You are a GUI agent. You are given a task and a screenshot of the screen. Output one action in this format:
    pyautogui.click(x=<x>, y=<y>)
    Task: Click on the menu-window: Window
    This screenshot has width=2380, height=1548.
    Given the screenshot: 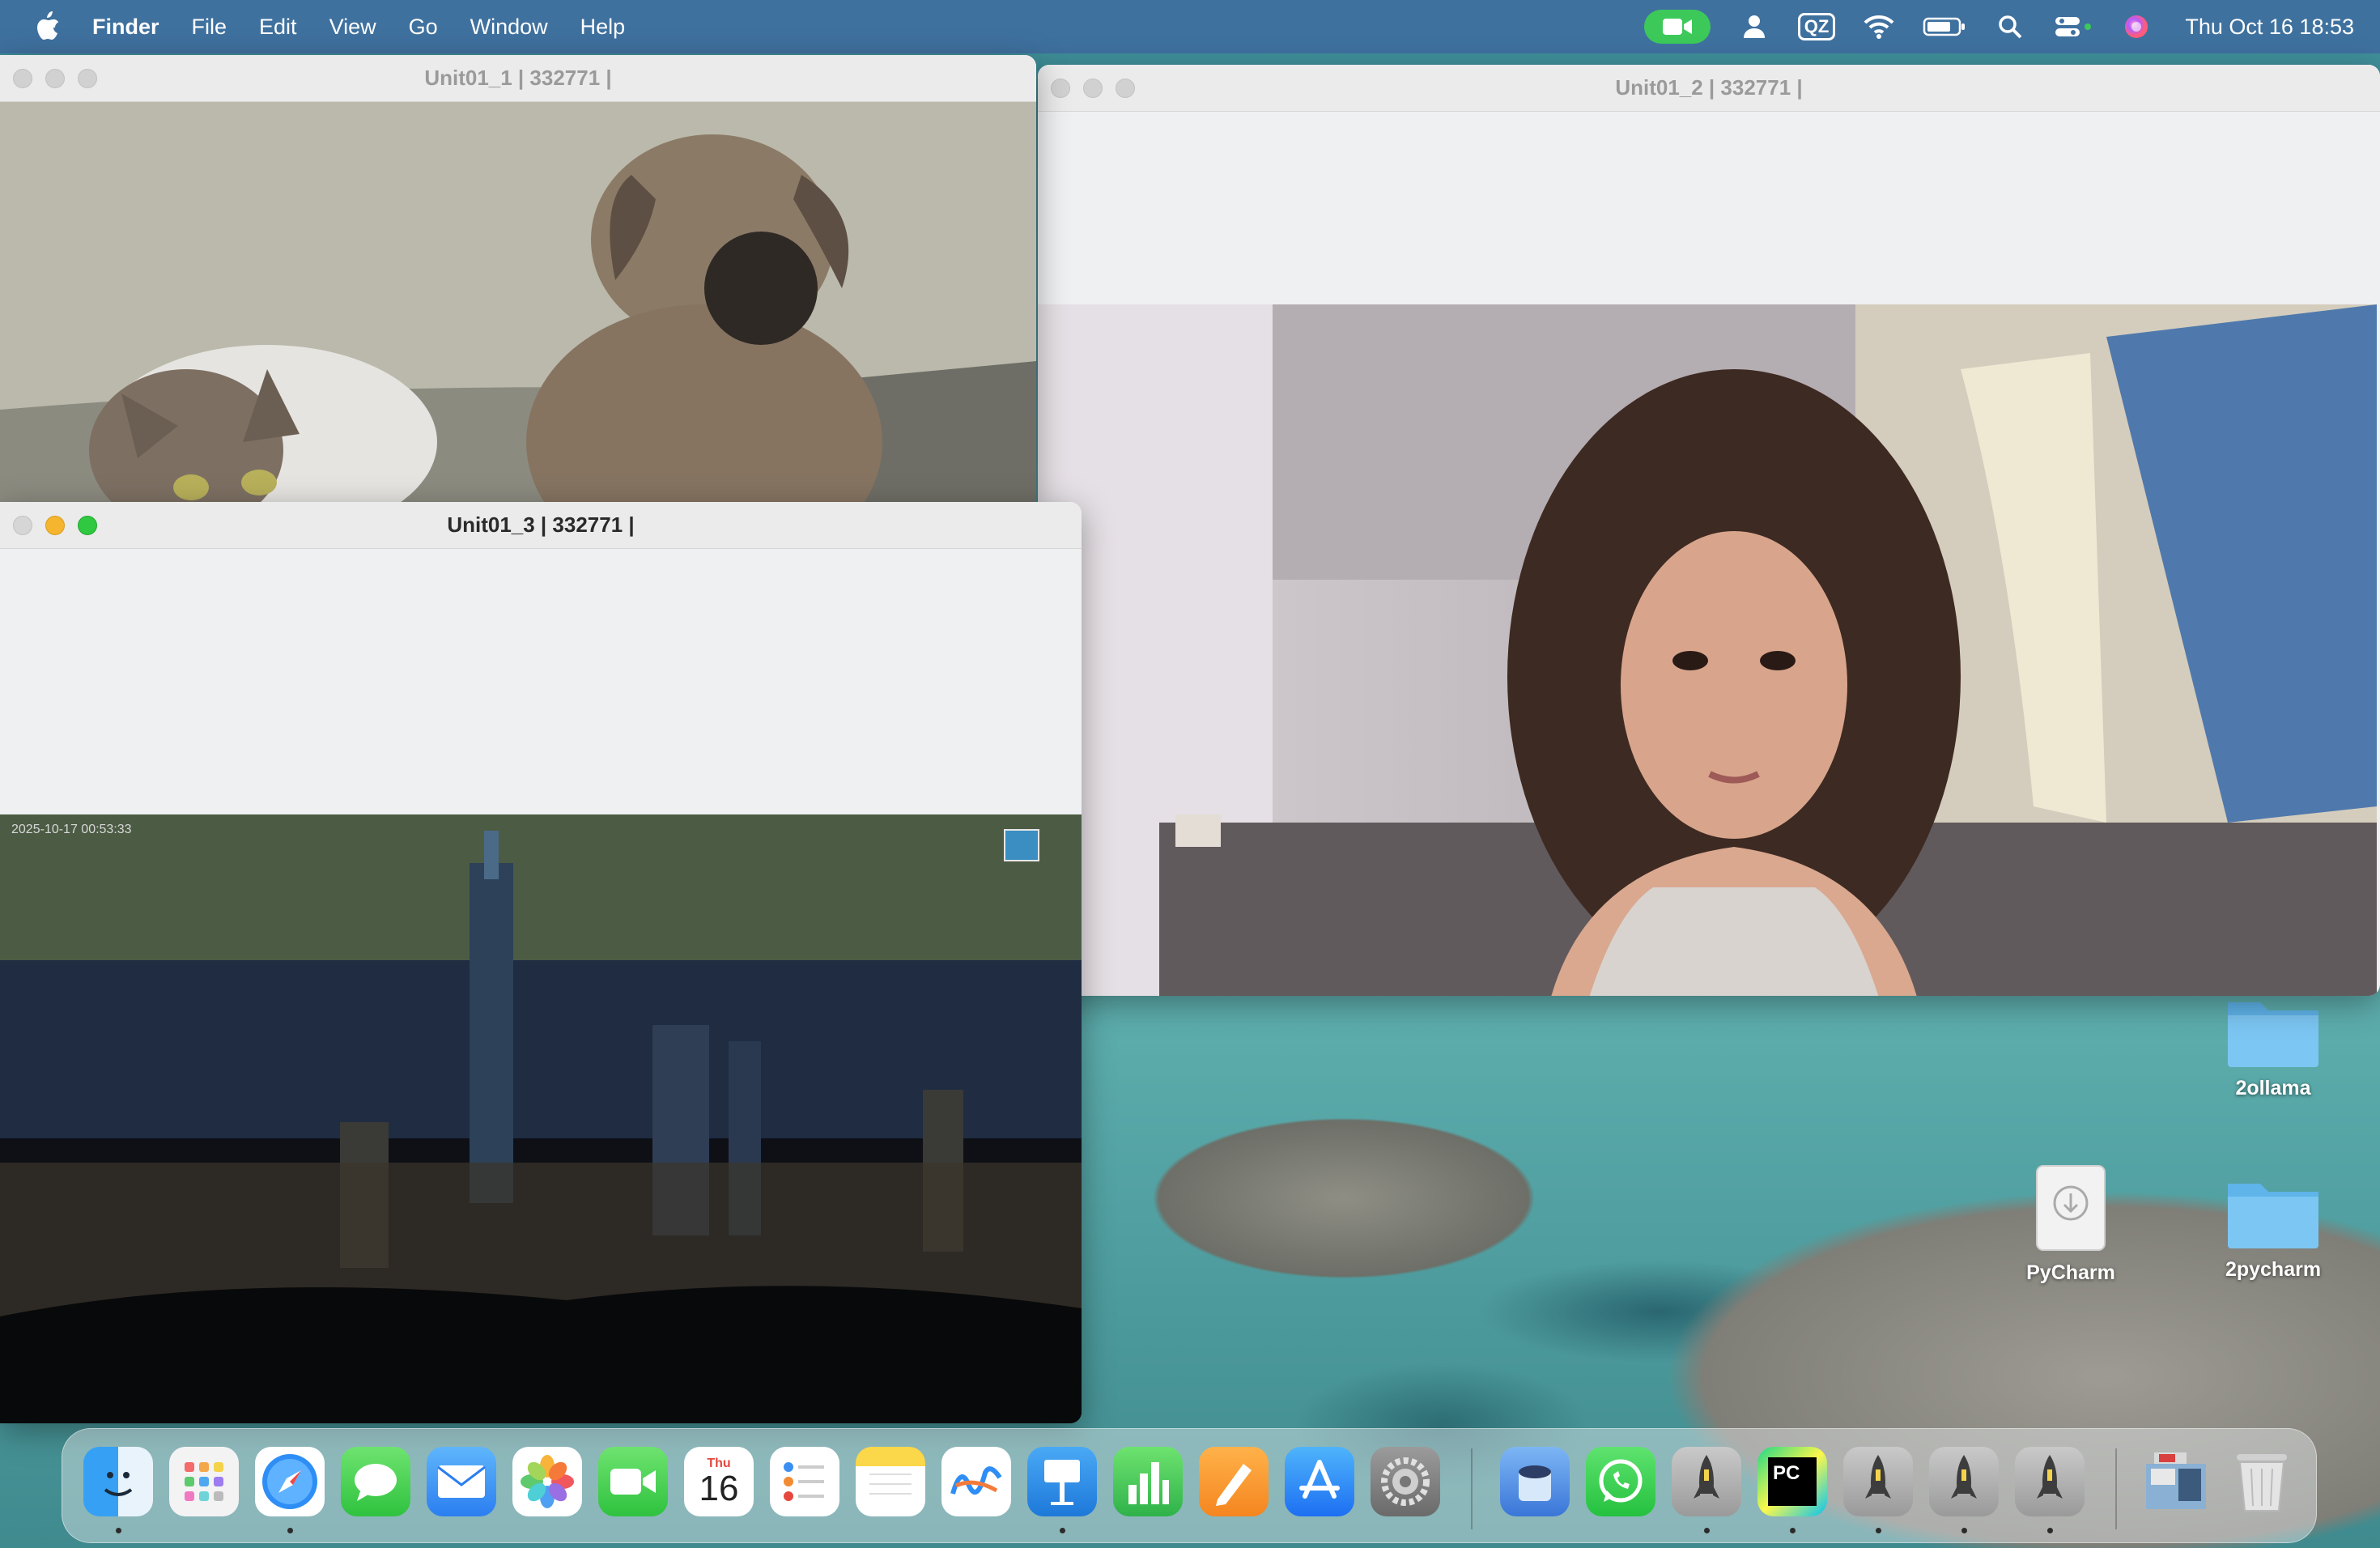 What is the action you would take?
    pyautogui.click(x=509, y=27)
    